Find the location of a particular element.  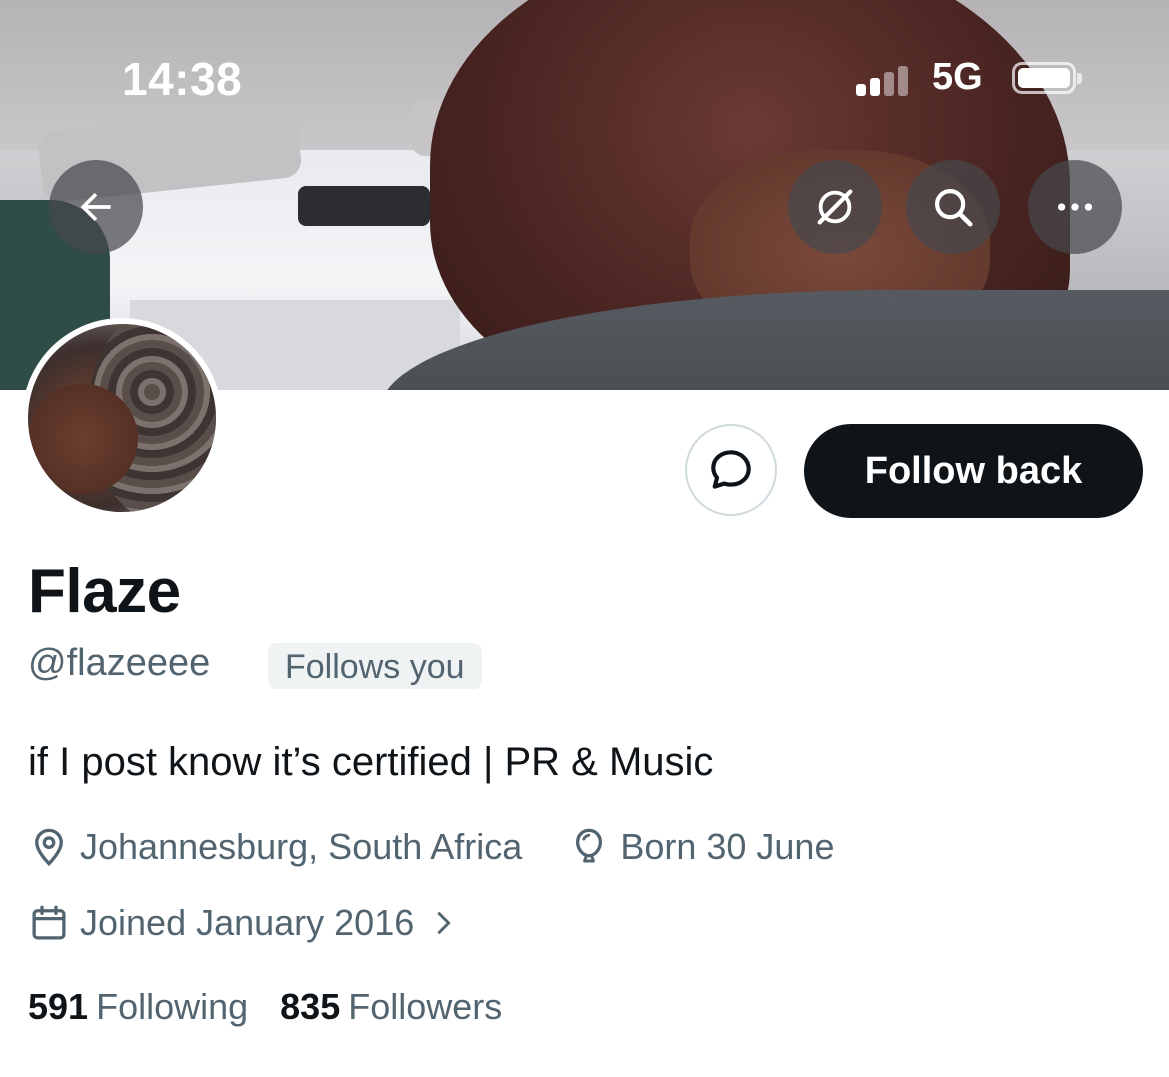

profile-meta-row: Johannesburg, South Africa Born 30 June is located at coordinates (431, 847).